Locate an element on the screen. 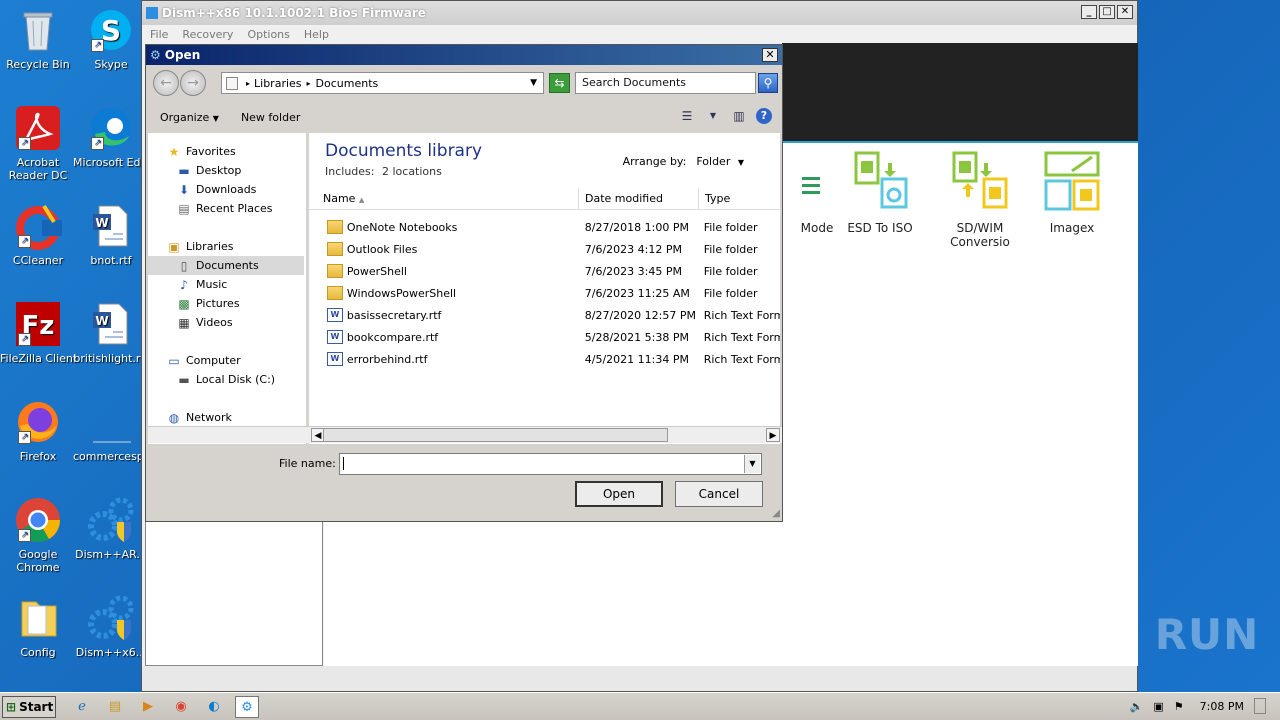 The height and width of the screenshot is (720, 1280). desktop-icon-bnot: W bnot.rtf is located at coordinates (111, 234).